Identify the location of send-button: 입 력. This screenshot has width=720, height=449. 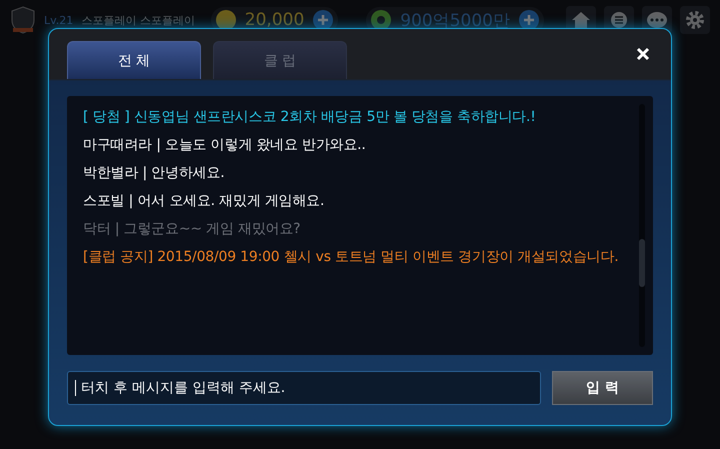
(602, 388).